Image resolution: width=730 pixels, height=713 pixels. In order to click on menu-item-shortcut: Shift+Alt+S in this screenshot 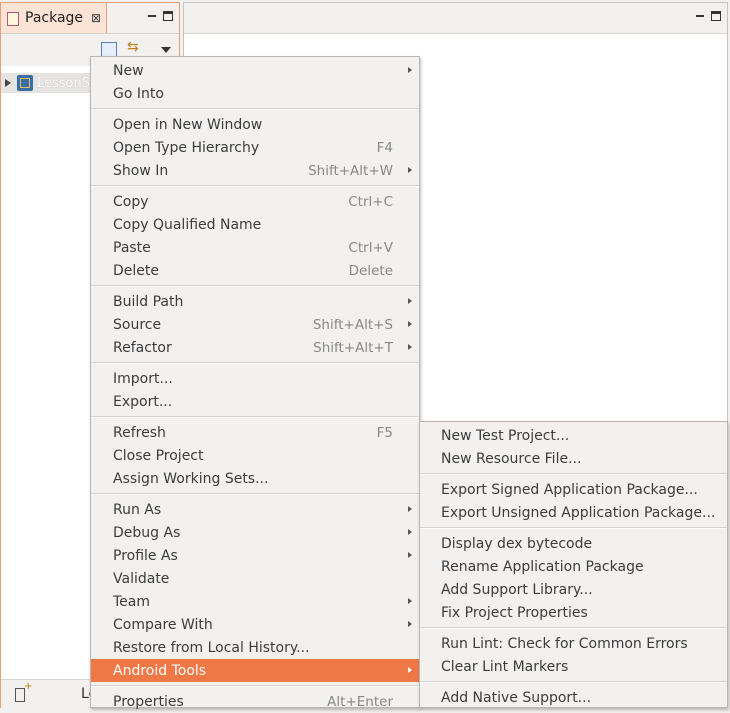, I will do `click(352, 324)`.